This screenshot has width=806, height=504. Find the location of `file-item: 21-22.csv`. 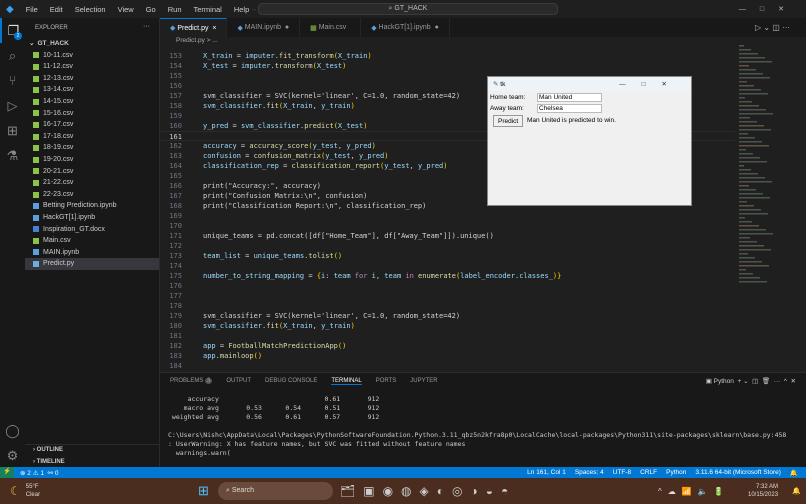

file-item: 21-22.csv is located at coordinates (92, 183).